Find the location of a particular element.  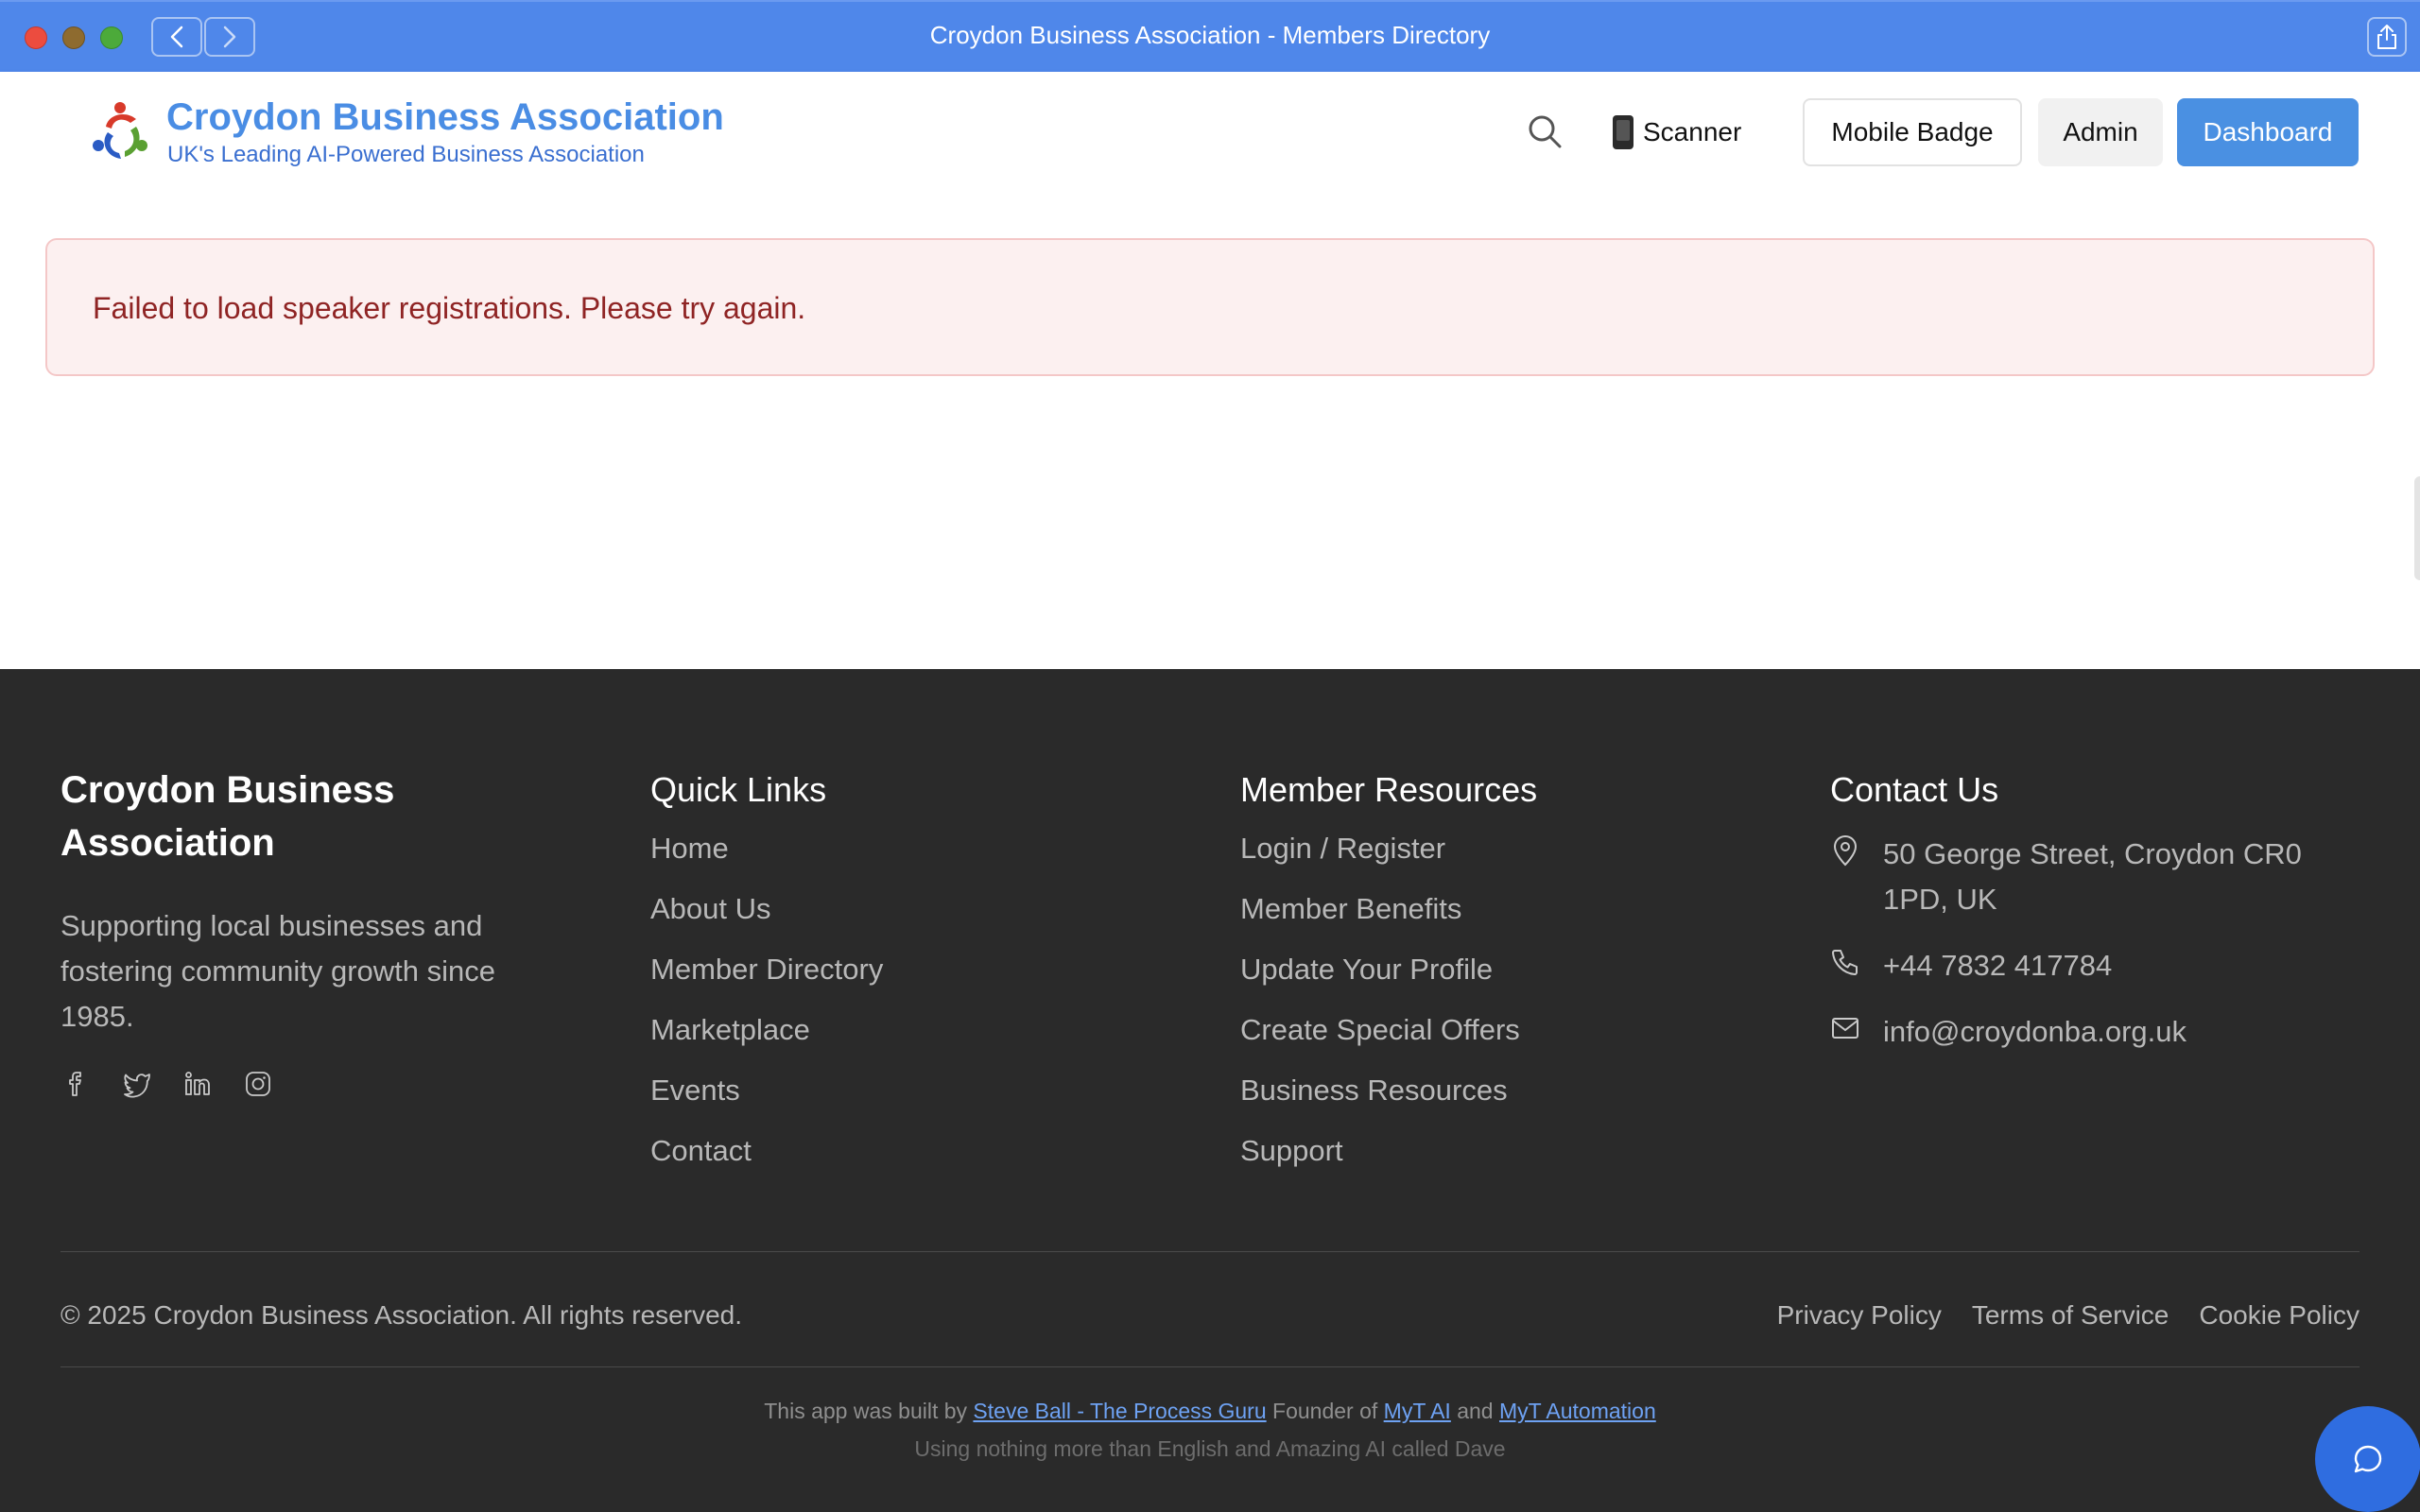

share-button is located at coordinates (2387, 37).